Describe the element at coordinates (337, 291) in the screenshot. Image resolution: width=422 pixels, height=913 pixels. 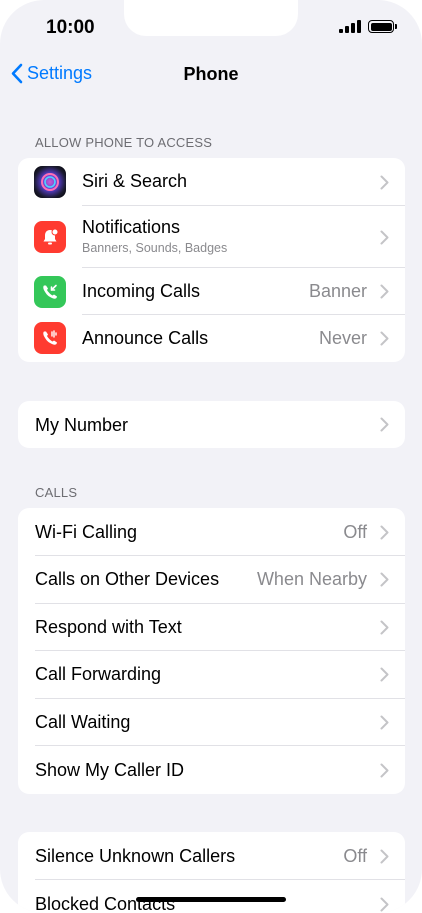
I see `row-value: Banner` at that location.